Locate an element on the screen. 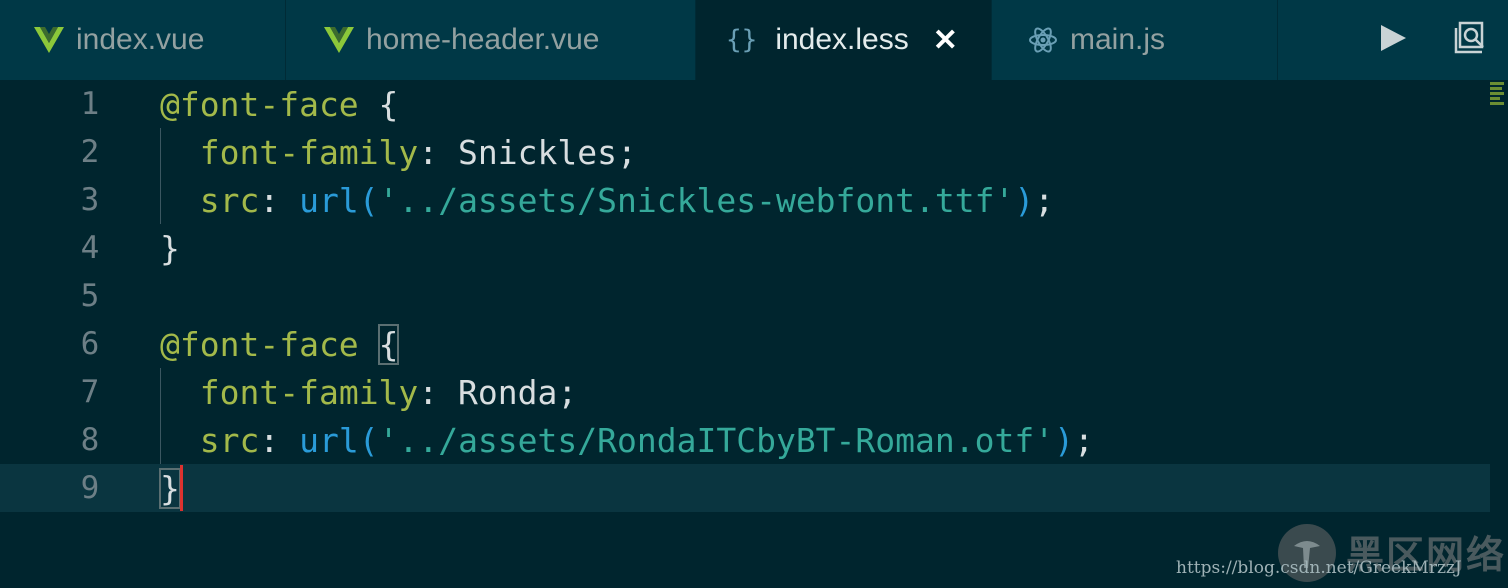 The height and width of the screenshot is (588, 1508). code-line: 7 font-family: Ronda; is located at coordinates (745, 392).